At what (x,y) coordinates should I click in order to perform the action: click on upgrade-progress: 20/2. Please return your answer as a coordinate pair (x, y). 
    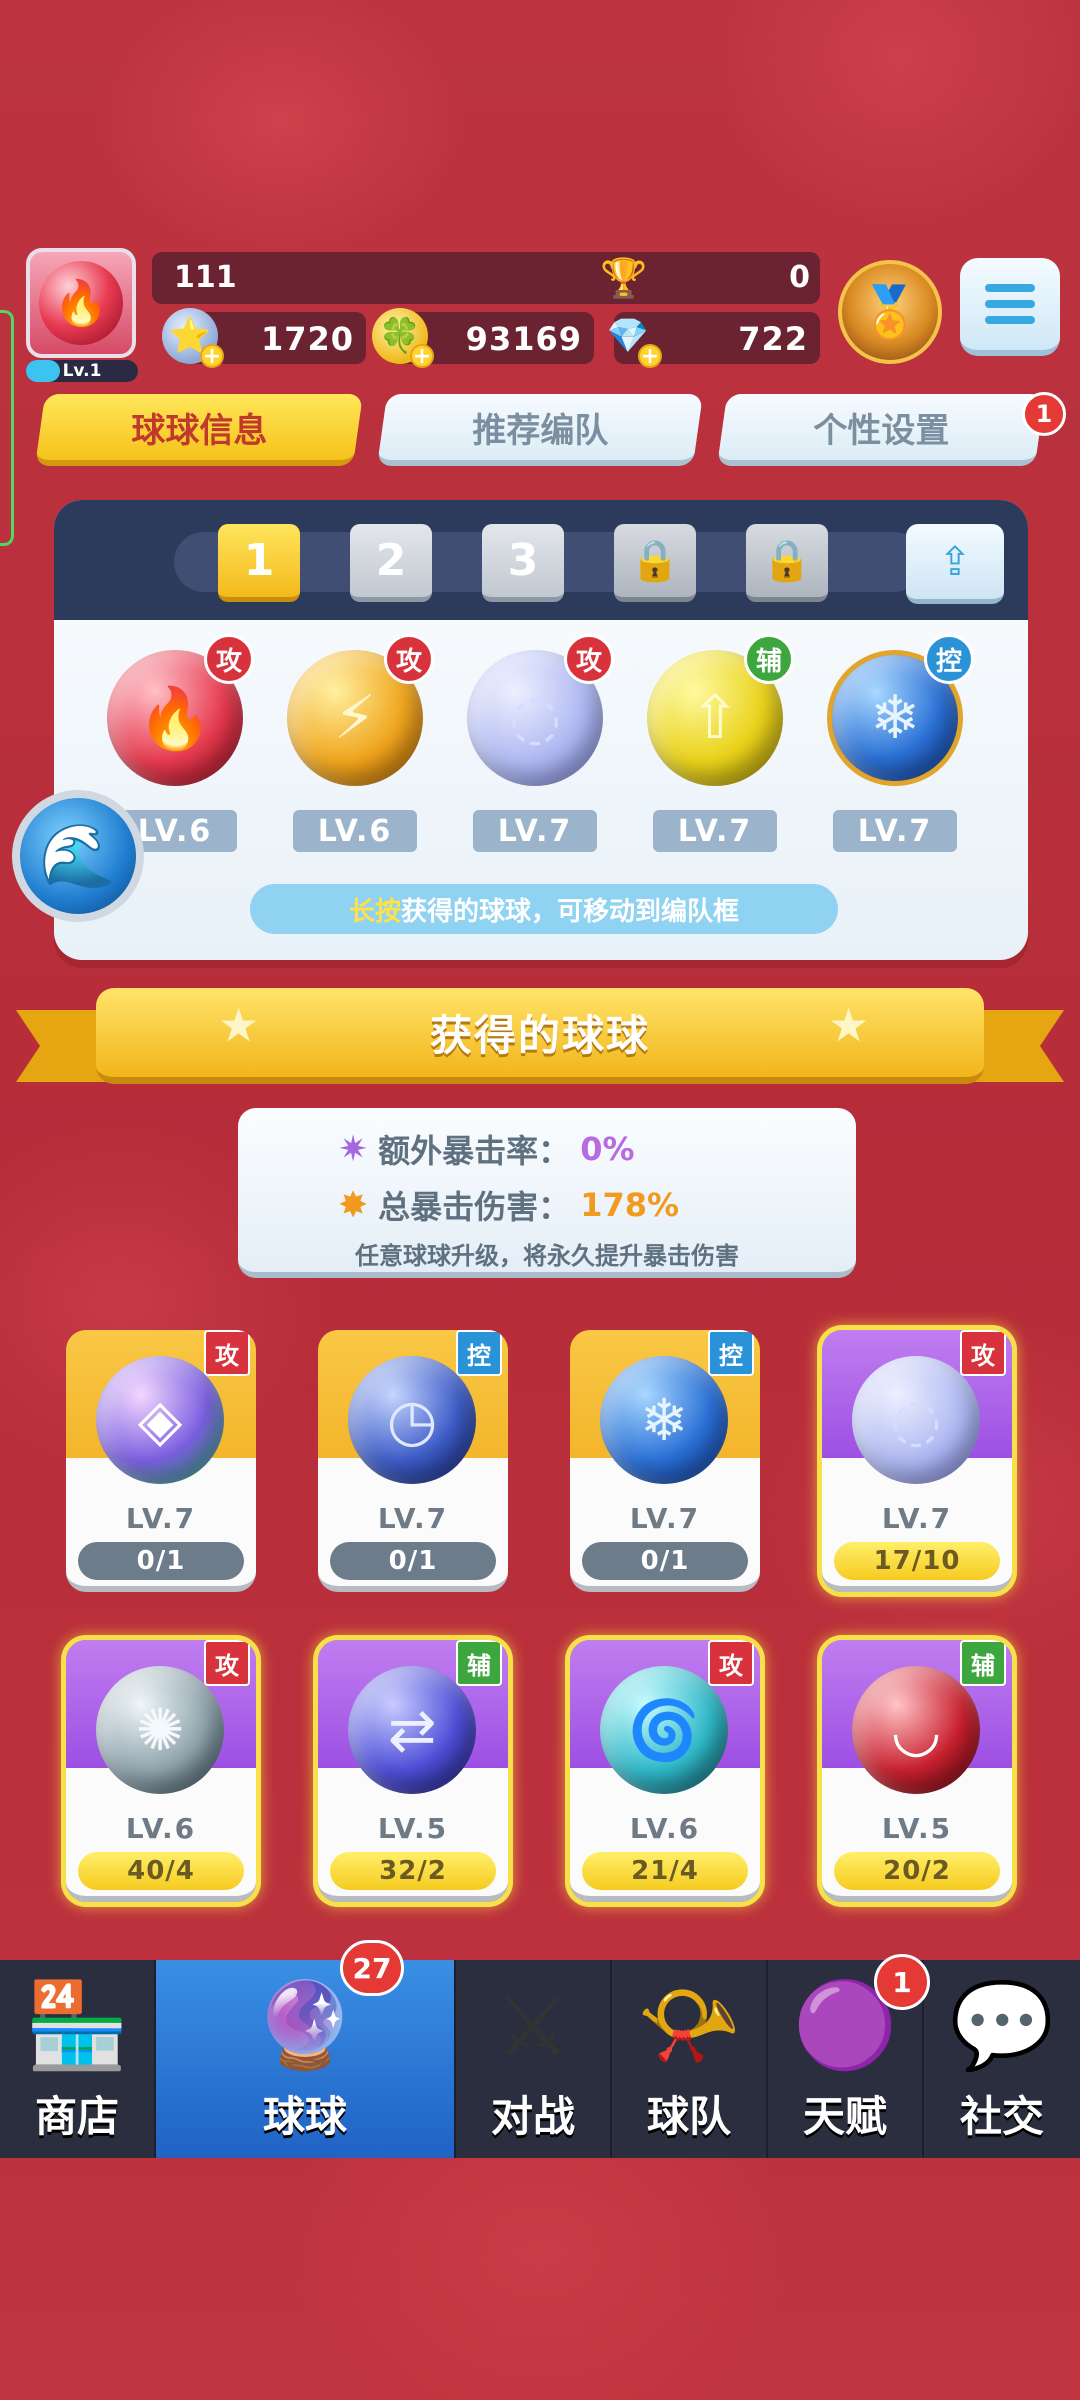
    Looking at the image, I should click on (917, 1871).